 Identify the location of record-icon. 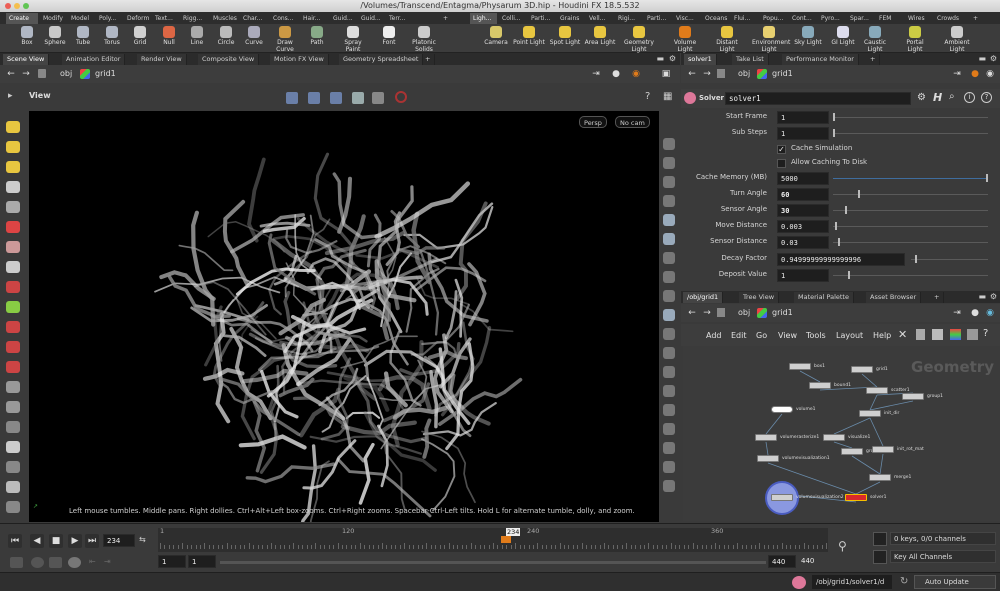
(401, 97).